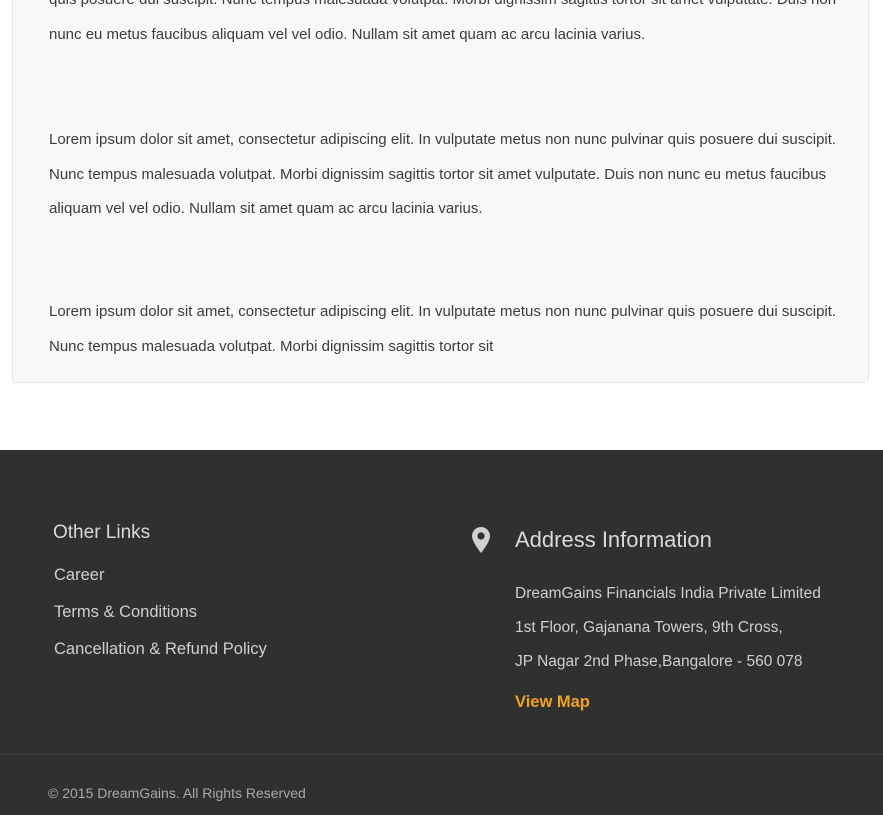 This screenshot has width=883, height=815. What do you see at coordinates (659, 661) in the screenshot?
I see `address-line-city: JP Nagar 2nd Phase,Bangalore - 560 078` at bounding box center [659, 661].